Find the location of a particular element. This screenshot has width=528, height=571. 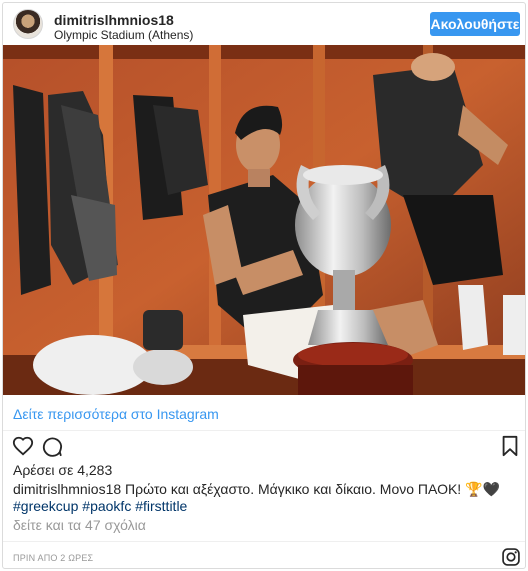

hashtag-greekcup: #greekcup is located at coordinates (45, 506).